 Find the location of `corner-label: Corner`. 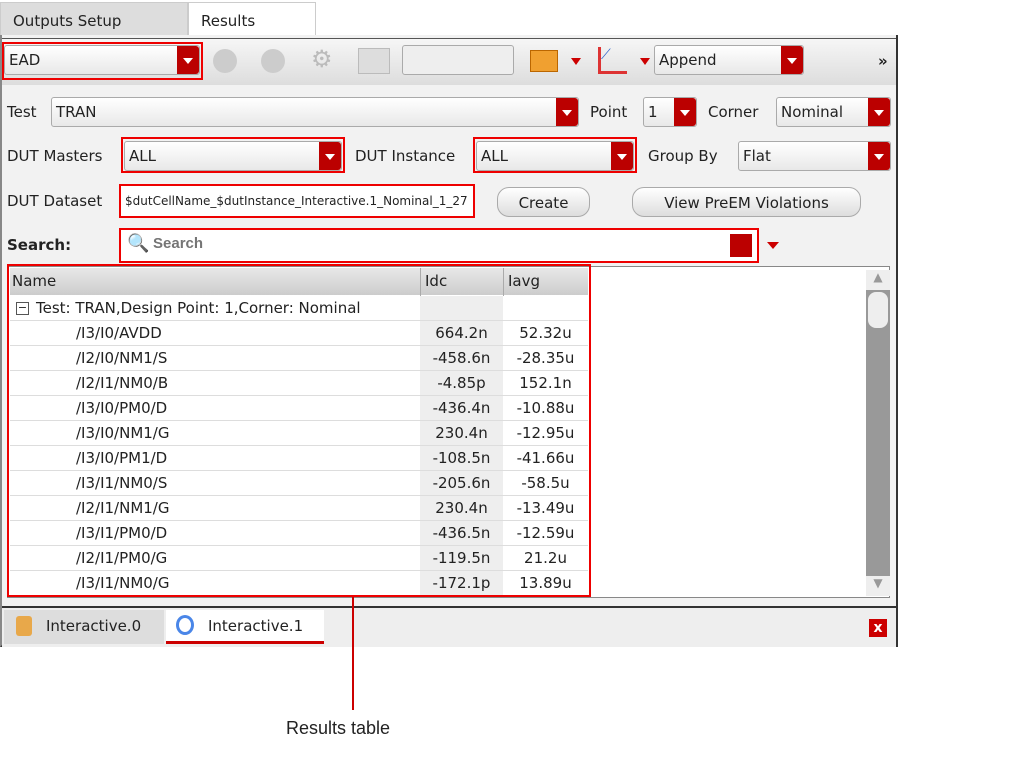

corner-label: Corner is located at coordinates (733, 112).